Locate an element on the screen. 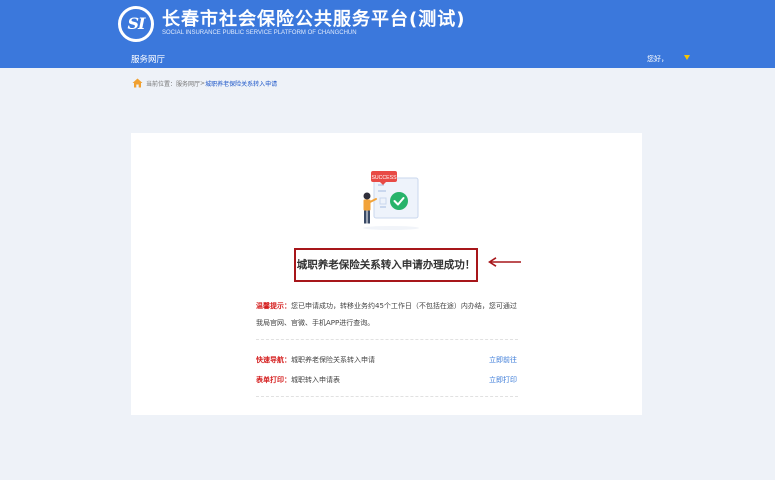  arrow-left-icon is located at coordinates (504, 262).